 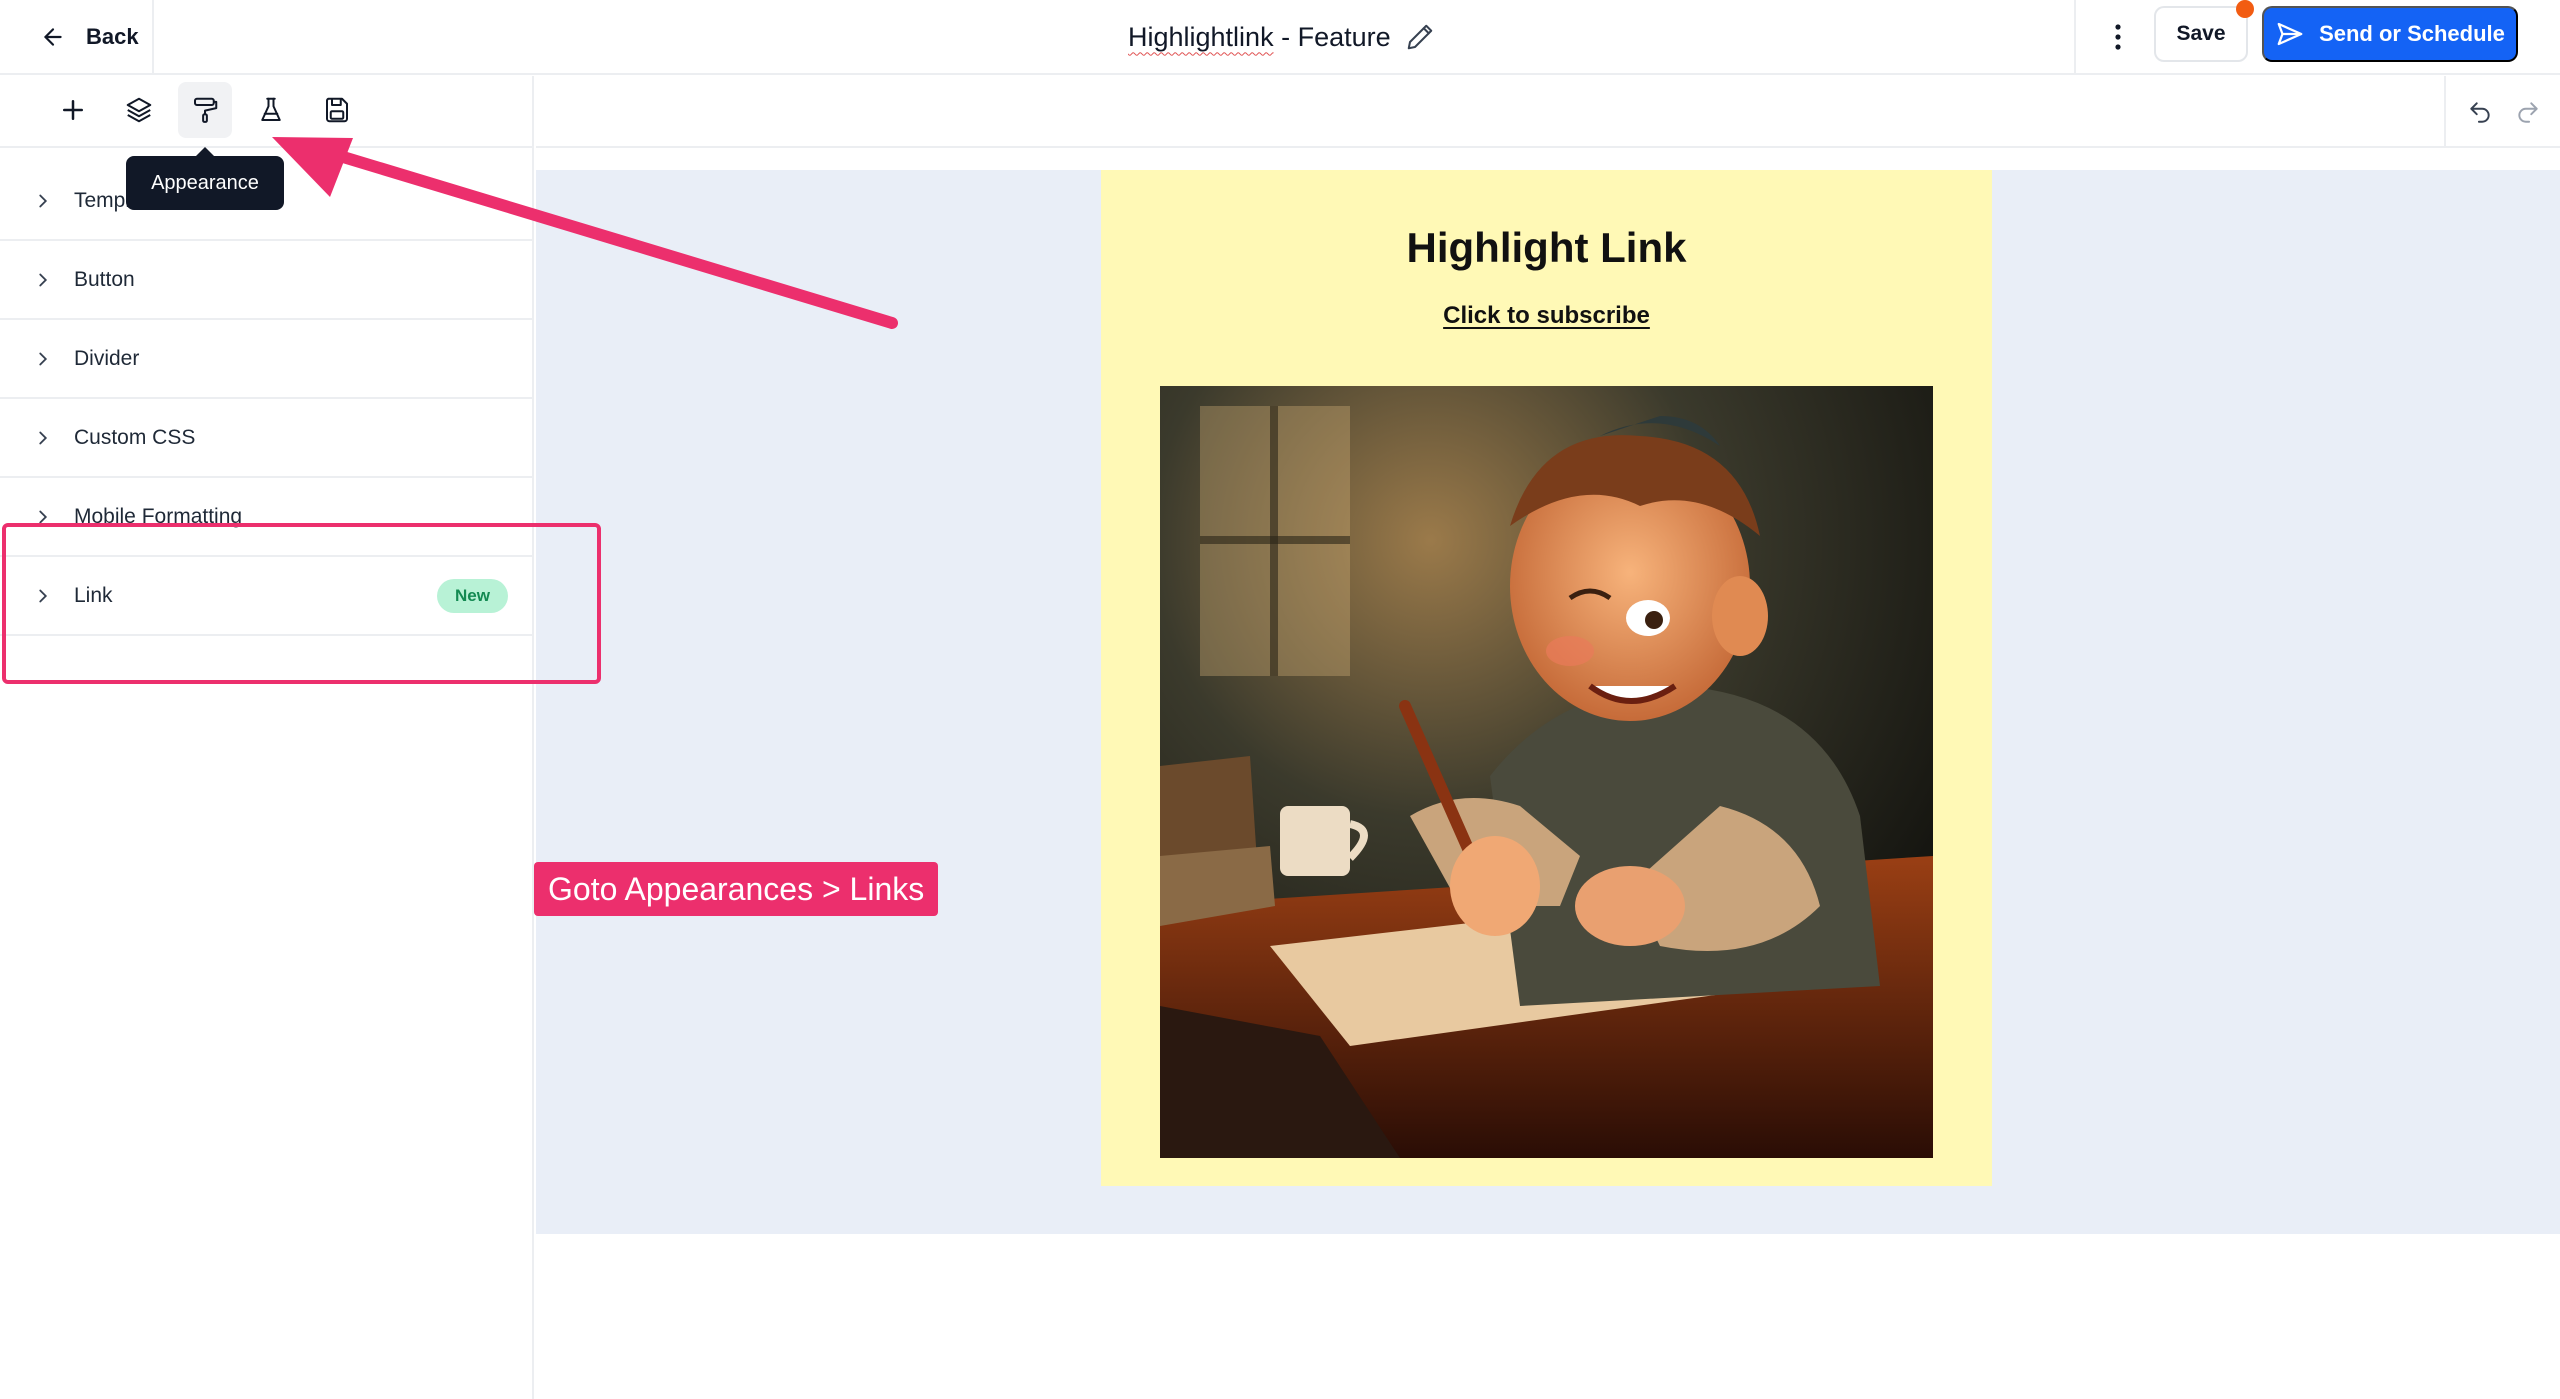 I want to click on section-label: Custom CSS, so click(x=135, y=437).